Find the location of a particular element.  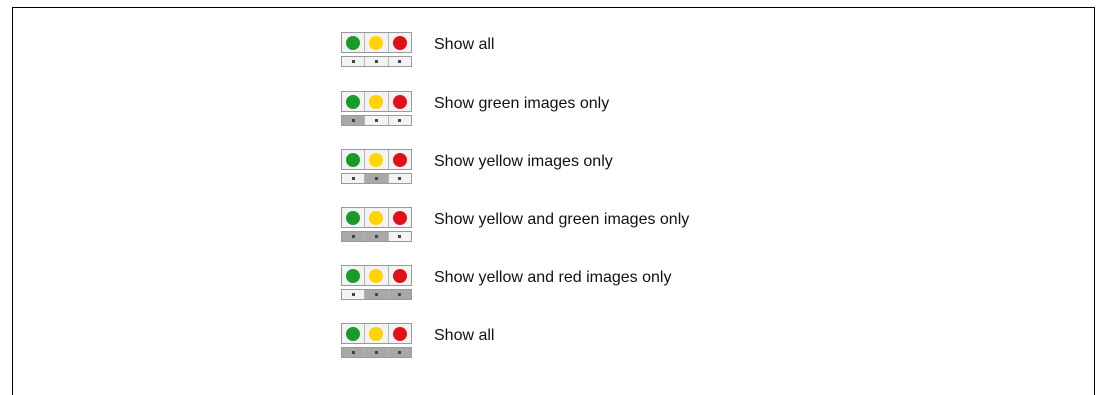

legend-row: Show yellow images only is located at coordinates (651, 169).